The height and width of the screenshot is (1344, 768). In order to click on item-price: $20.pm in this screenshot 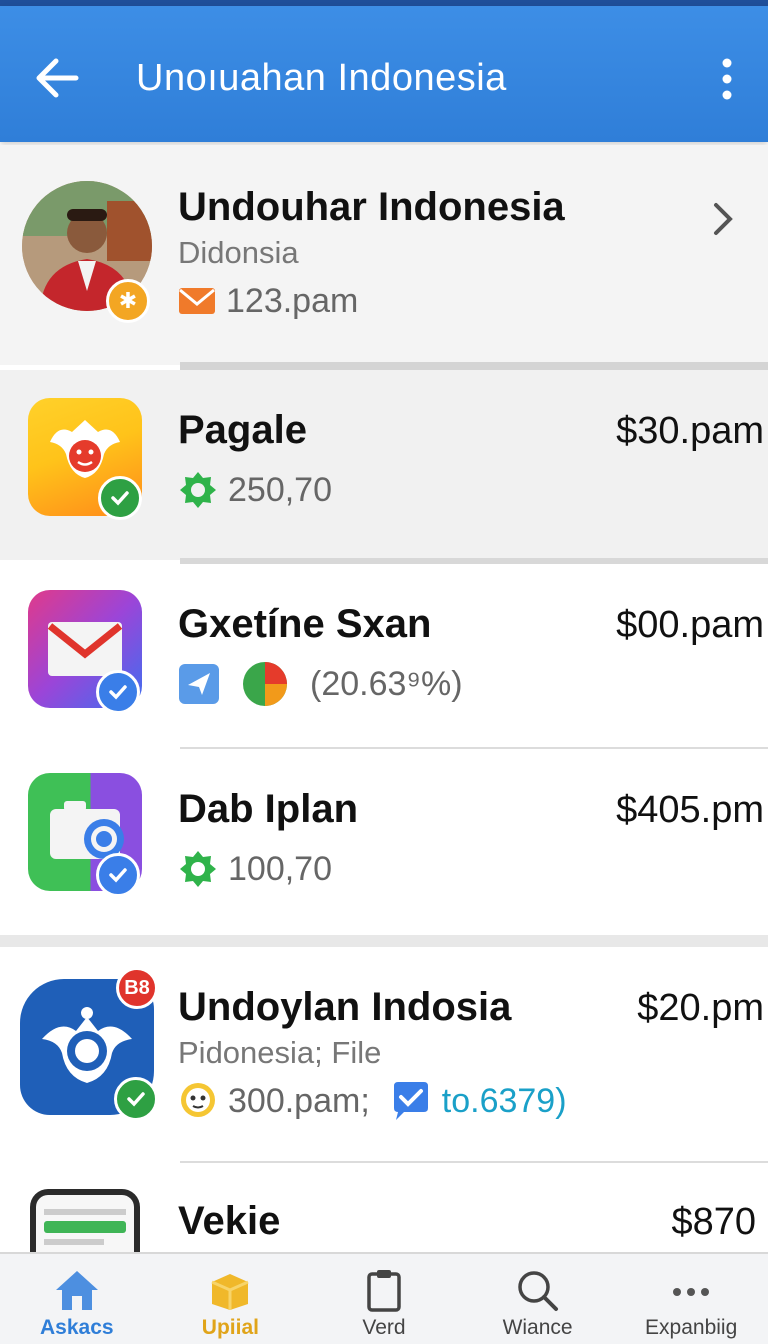, I will do `click(700, 1008)`.